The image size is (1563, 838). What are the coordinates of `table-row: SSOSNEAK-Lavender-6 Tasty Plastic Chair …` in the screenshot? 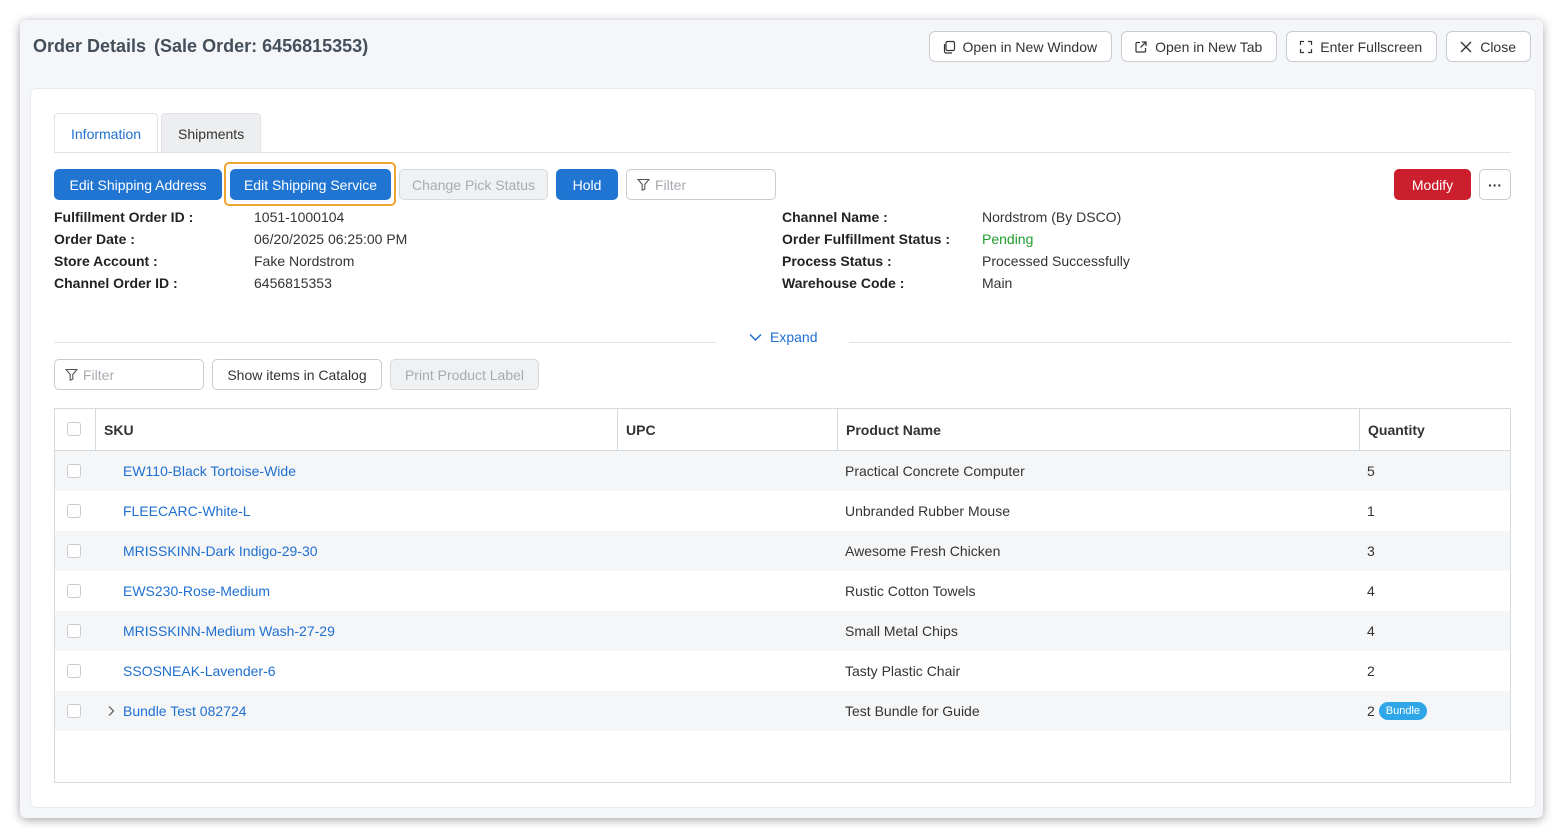 It's located at (782, 671).